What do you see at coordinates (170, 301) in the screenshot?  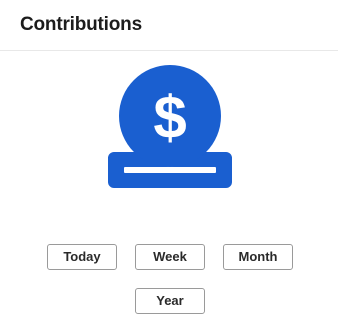 I see `year-button: Year` at bounding box center [170, 301].